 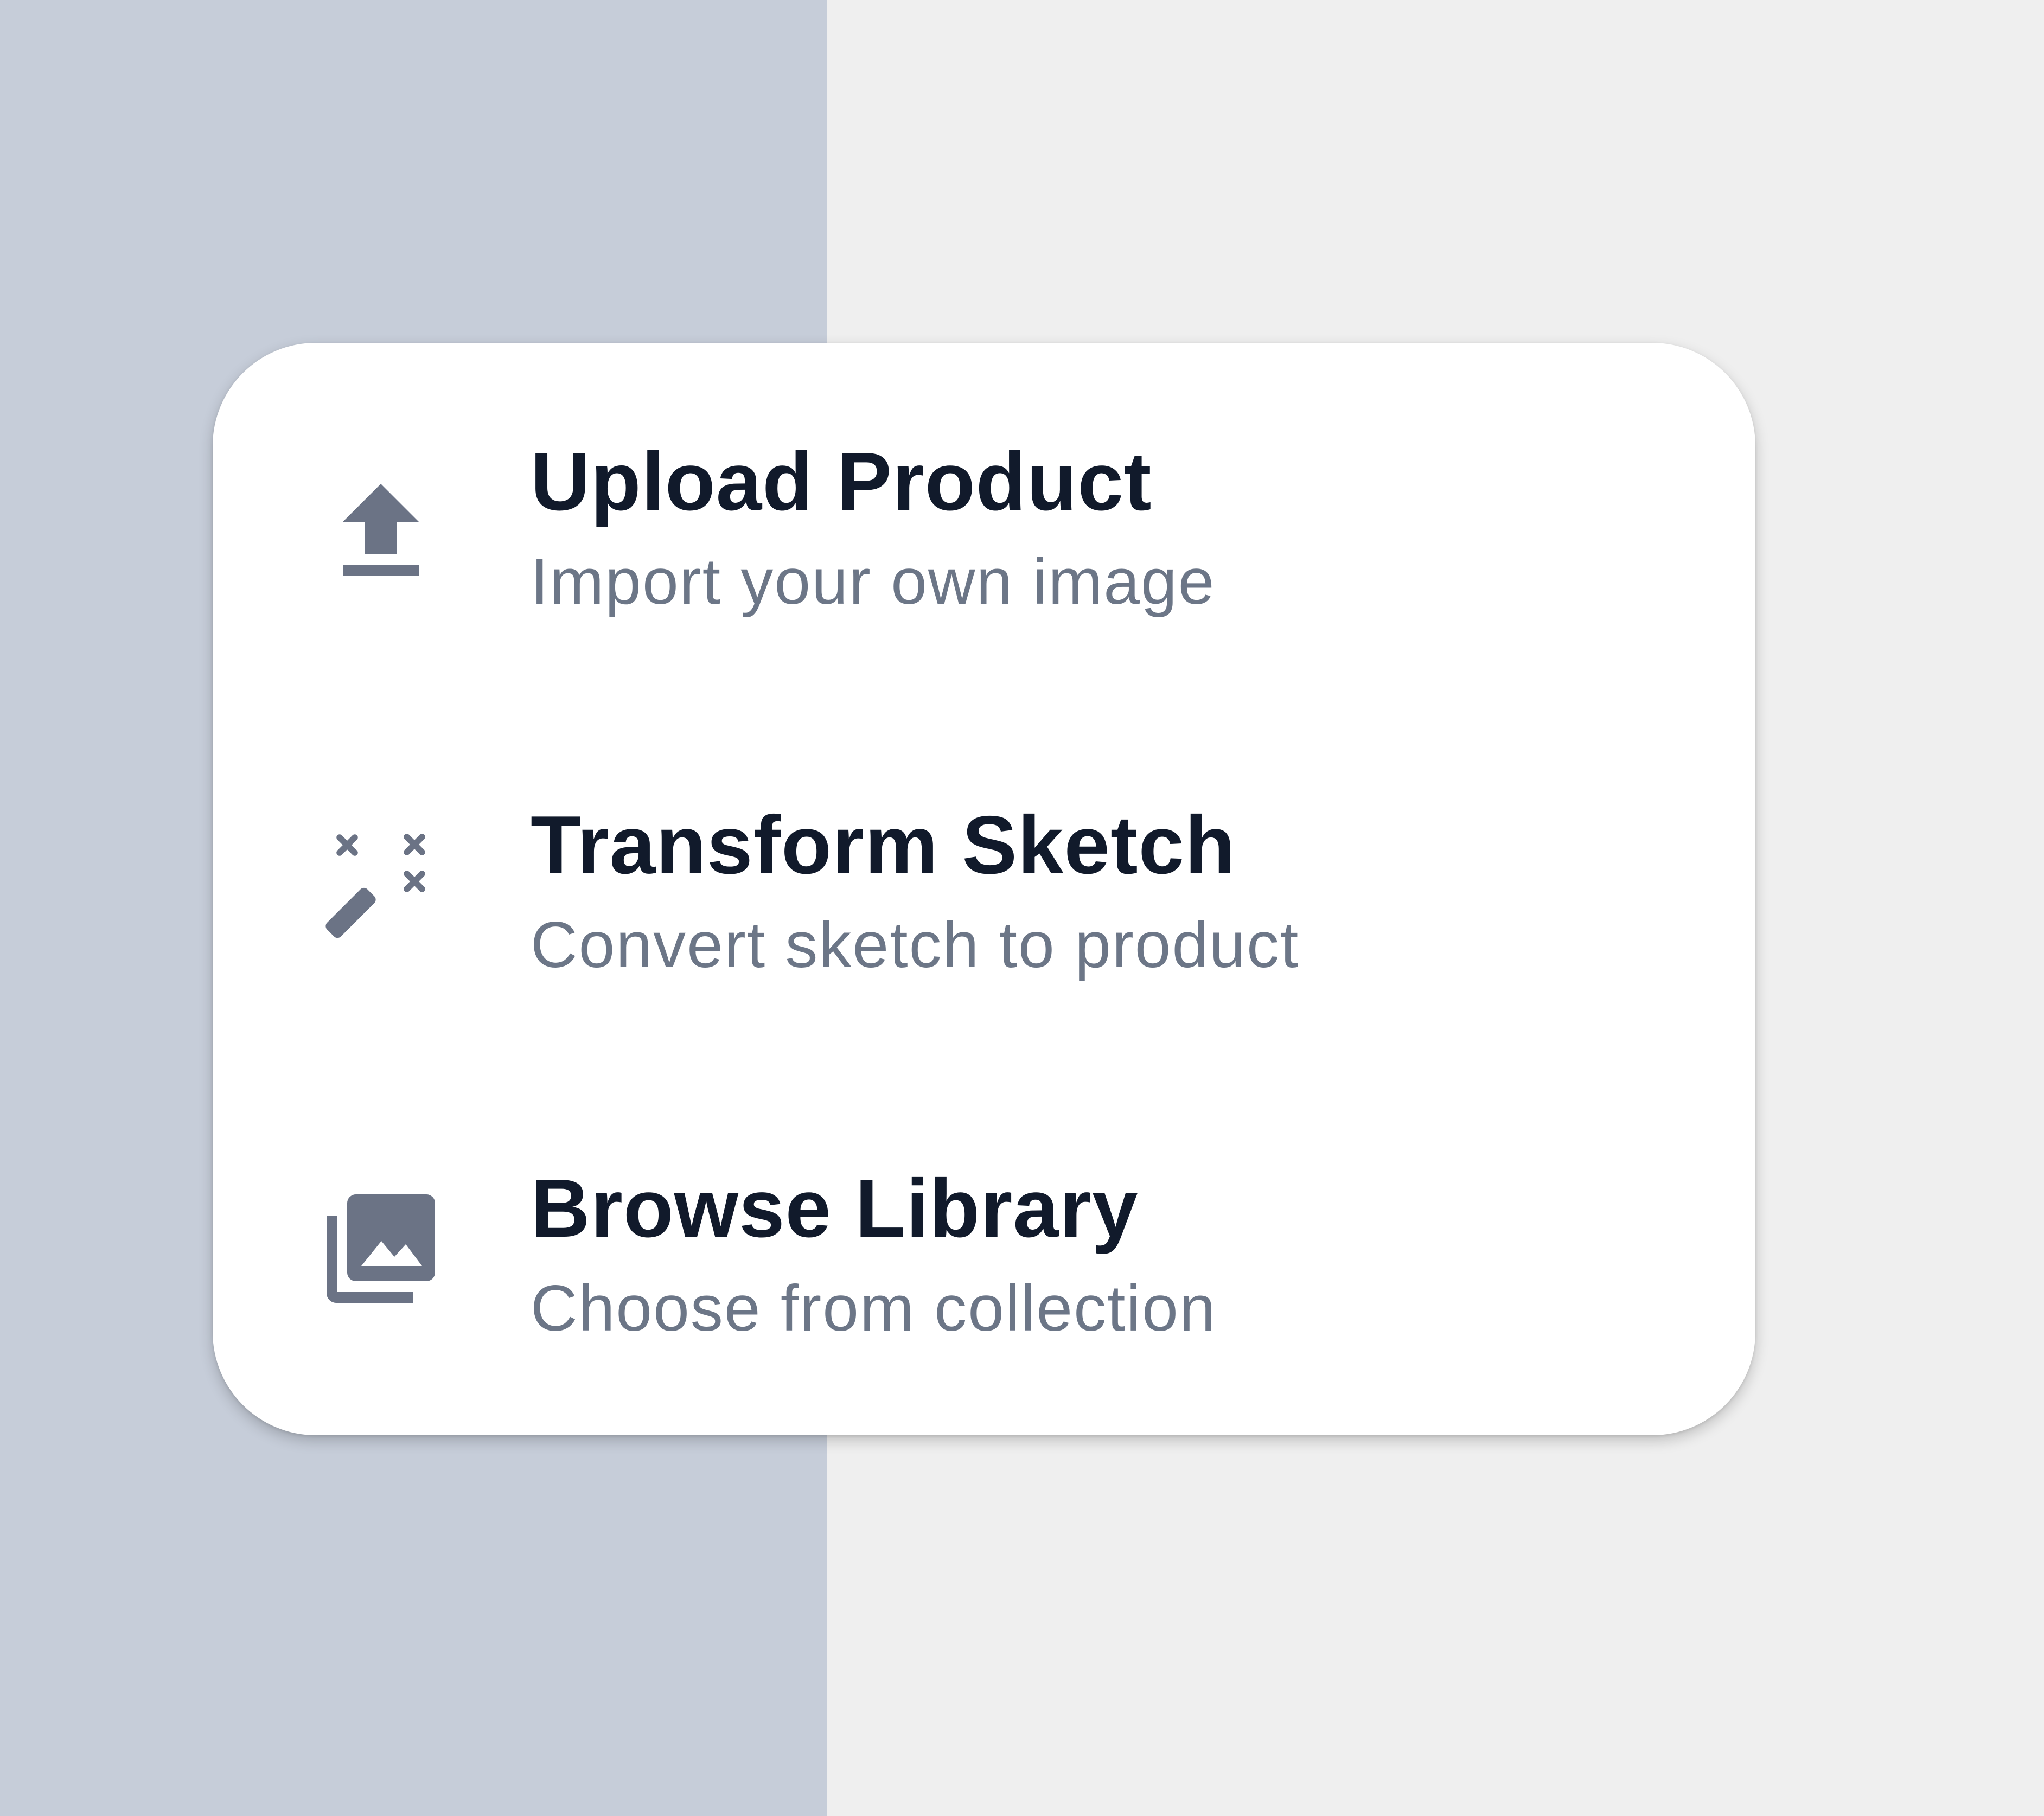 What do you see at coordinates (841, 482) in the screenshot?
I see `menu-item-title: Upload Product` at bounding box center [841, 482].